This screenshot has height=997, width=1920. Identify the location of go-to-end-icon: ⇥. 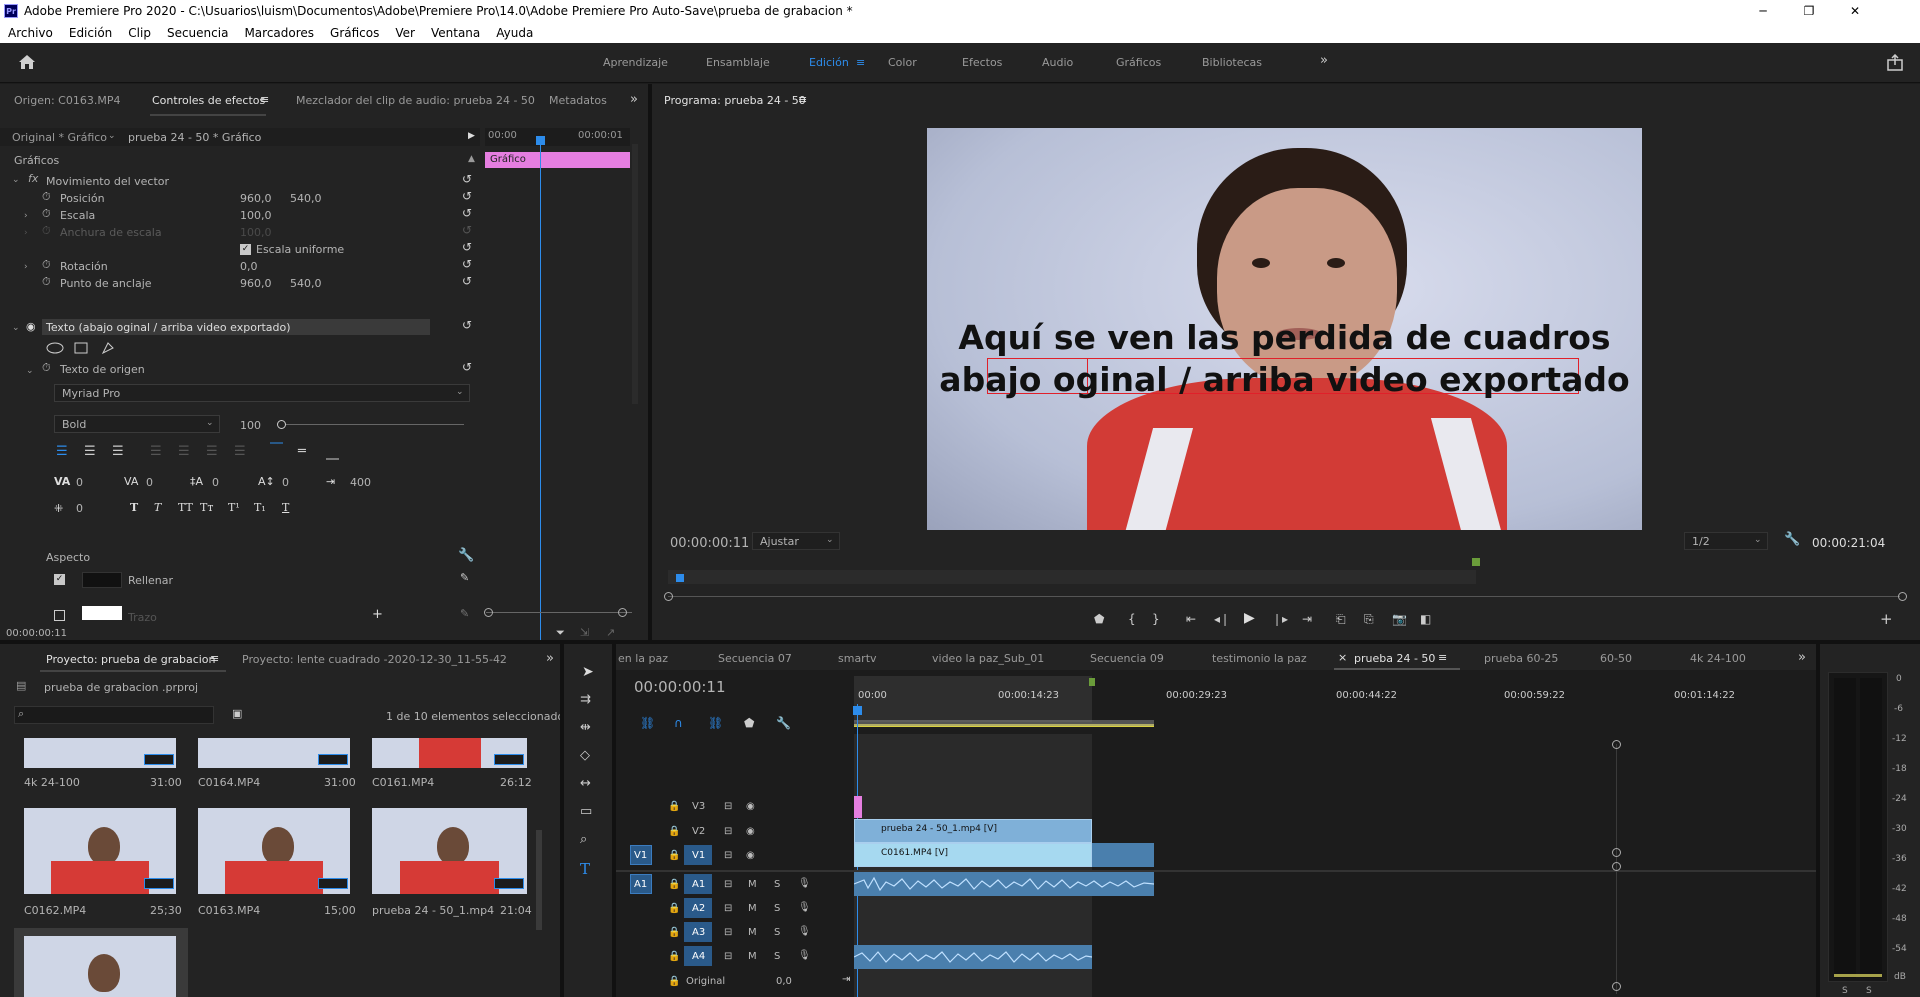
(846, 979).